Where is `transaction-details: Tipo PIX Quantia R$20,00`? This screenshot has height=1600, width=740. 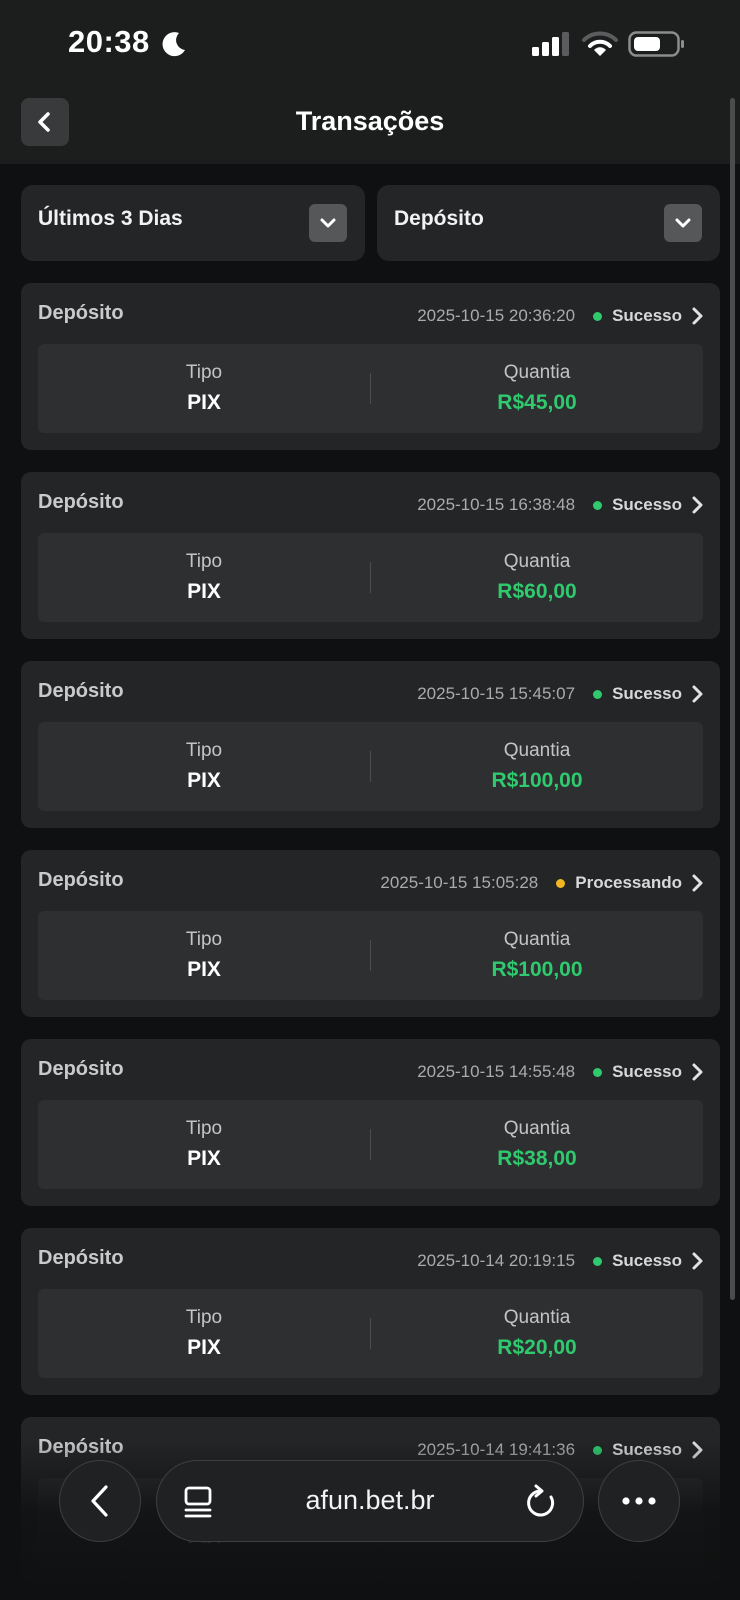
transaction-details: Tipo PIX Quantia R$20,00 is located at coordinates (370, 1333).